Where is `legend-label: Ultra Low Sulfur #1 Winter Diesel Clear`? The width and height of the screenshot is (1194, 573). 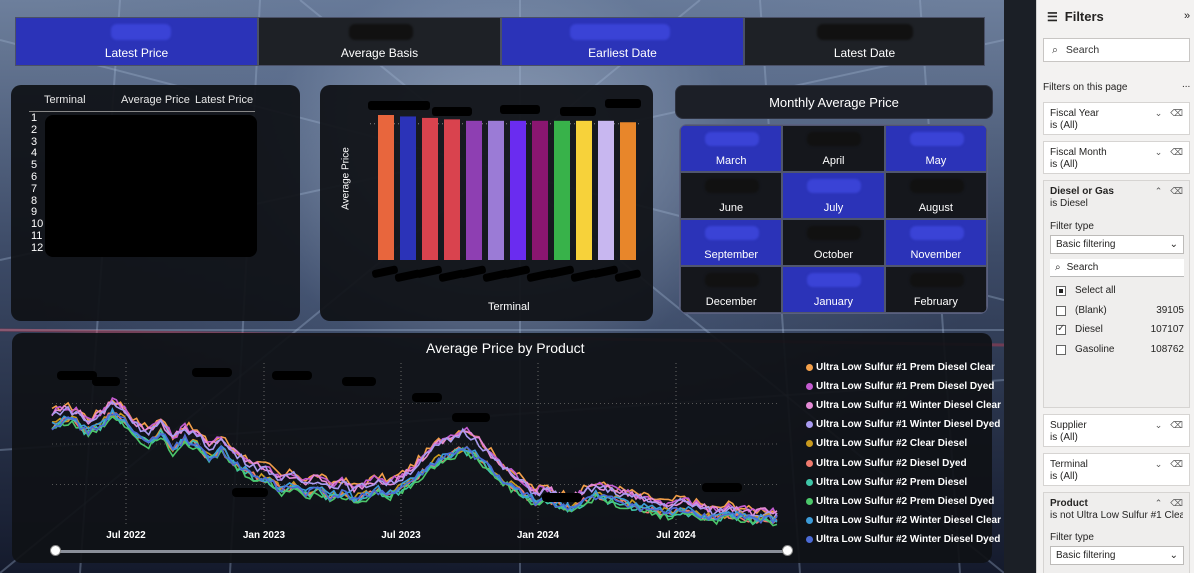 legend-label: Ultra Low Sulfur #1 Winter Diesel Clear is located at coordinates (908, 406).